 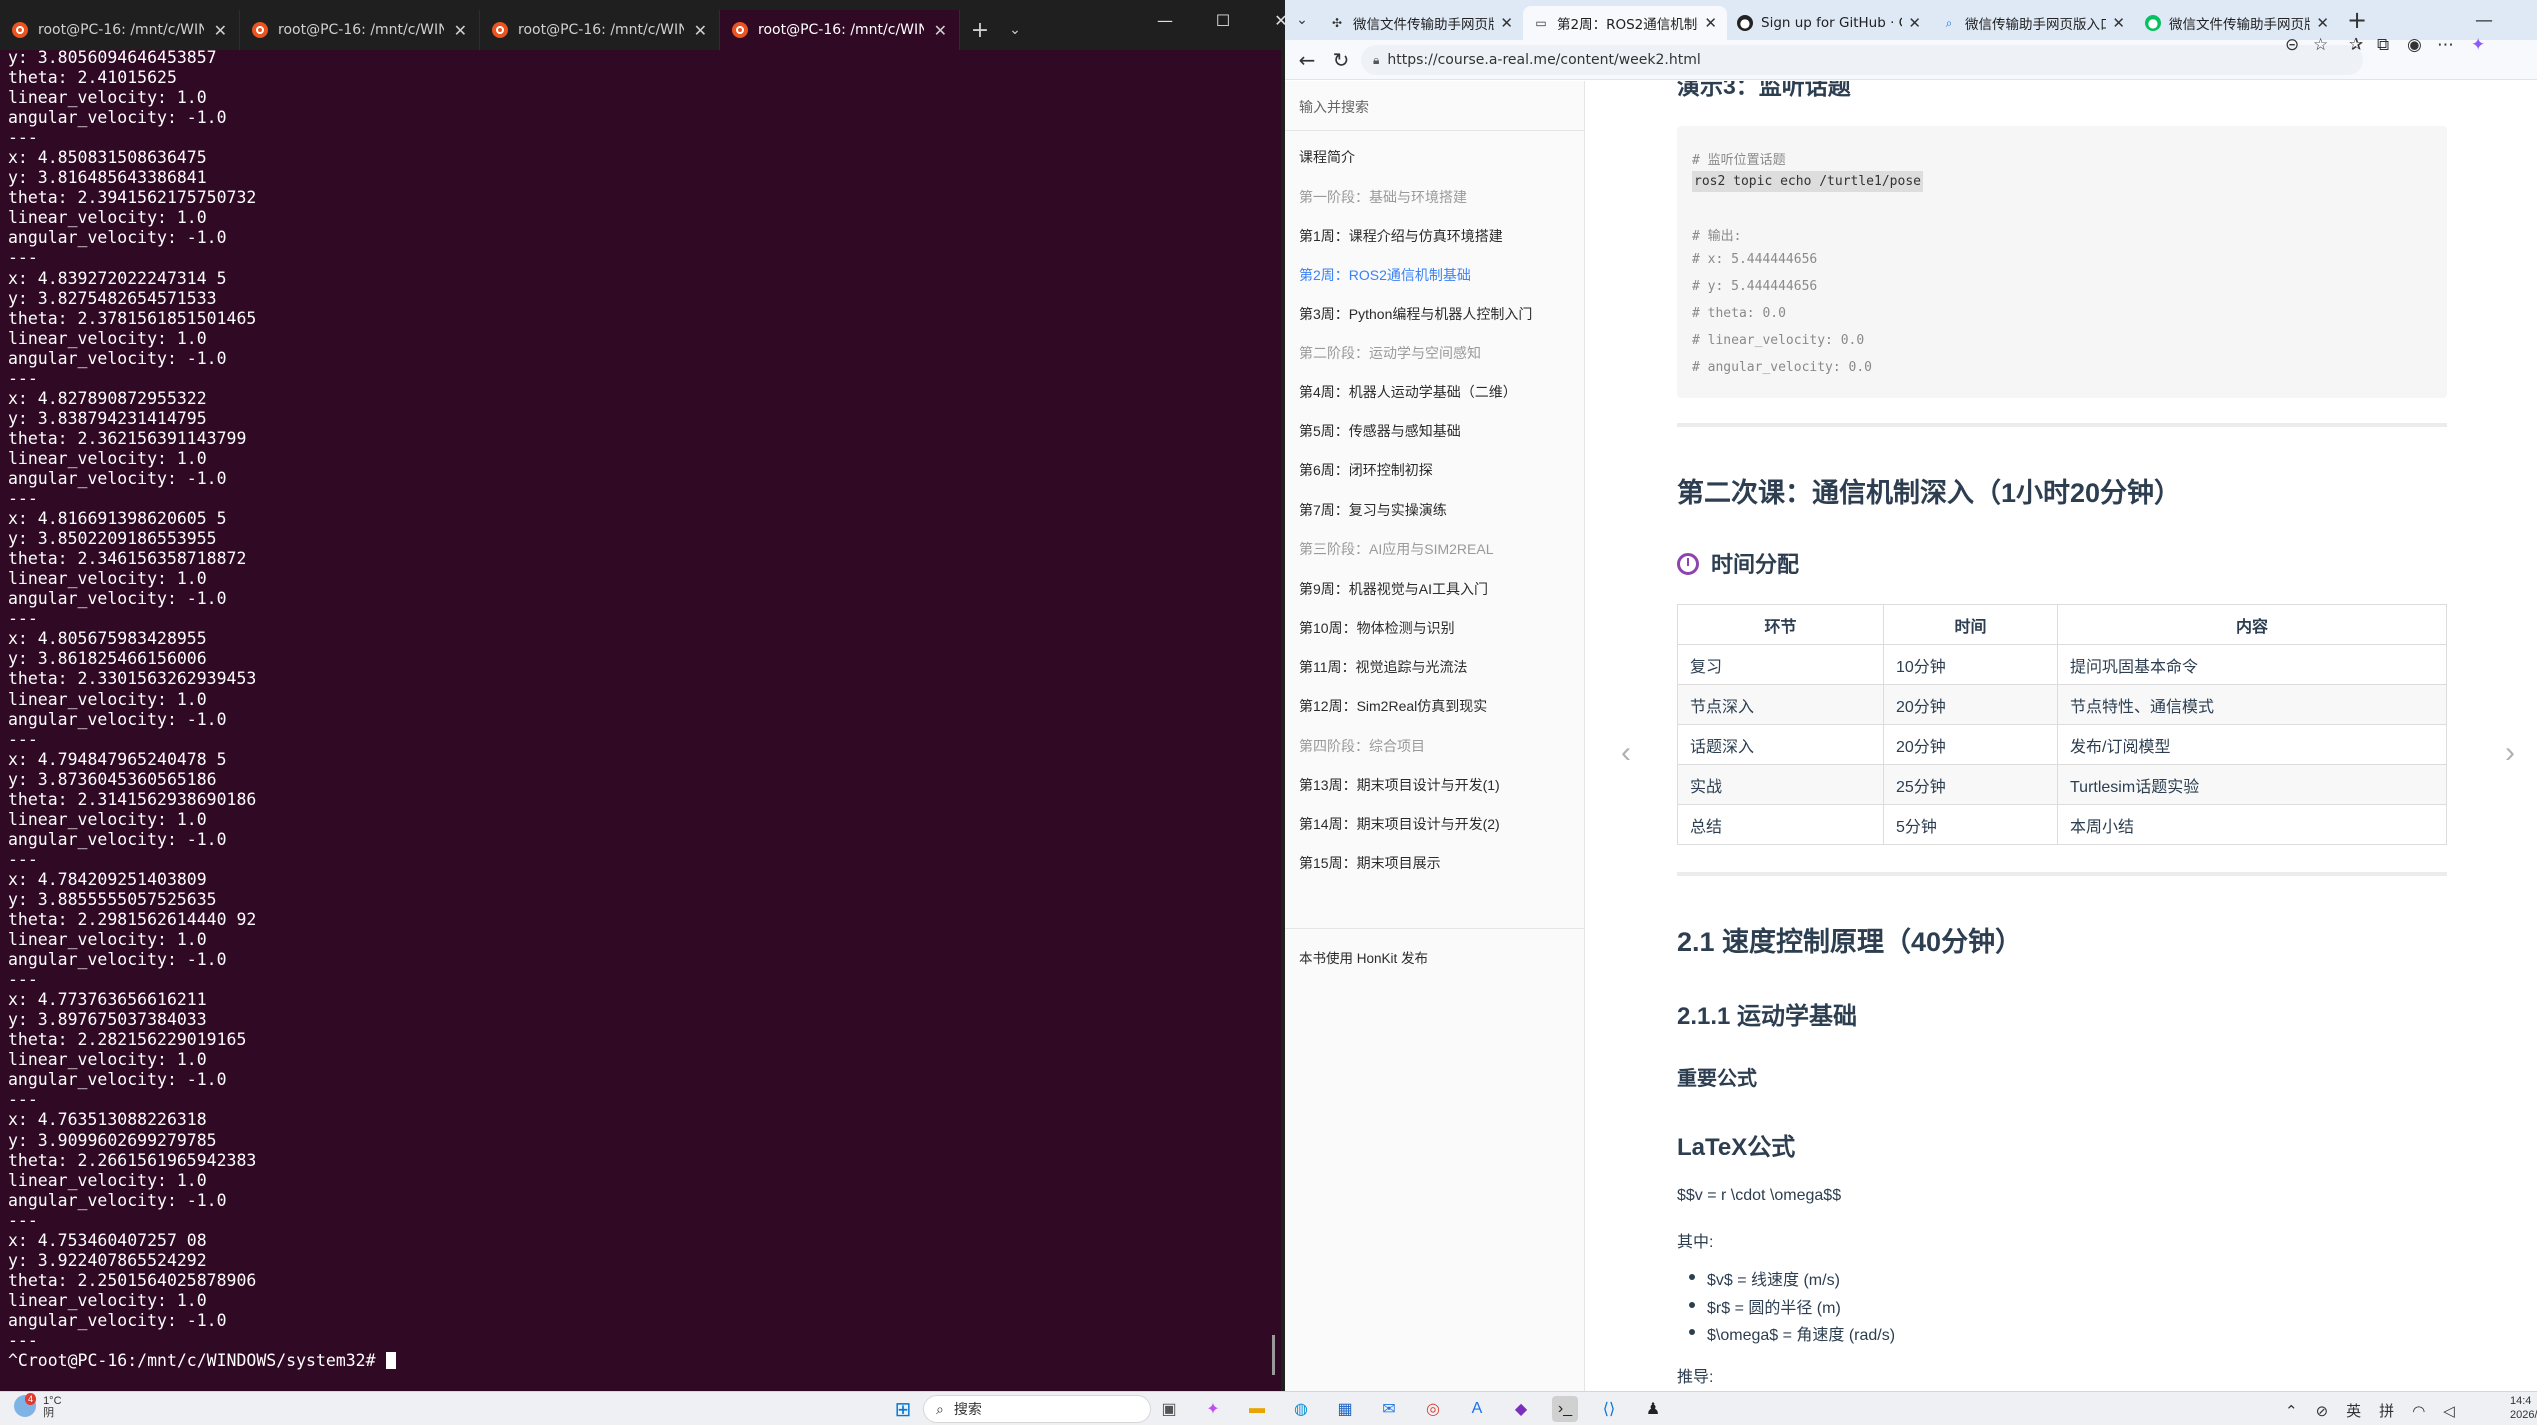 I want to click on more-icon: ⋯, so click(x=2445, y=45).